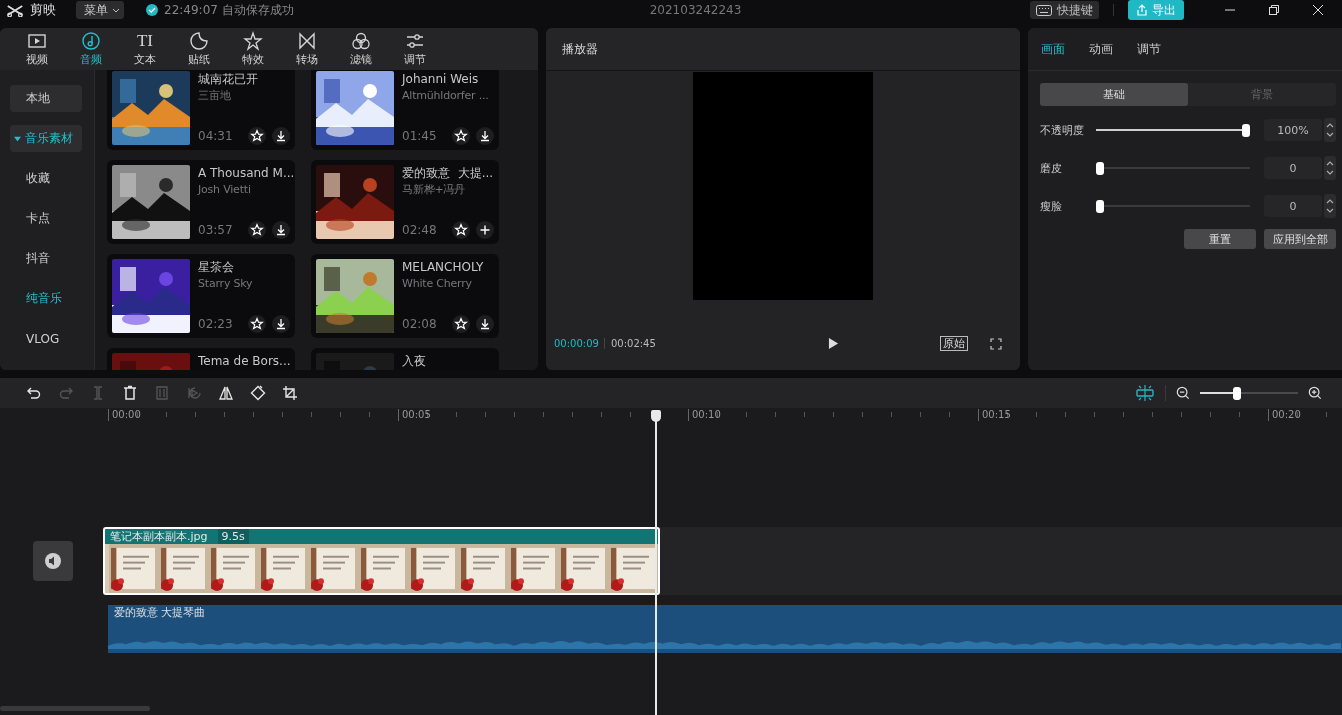 The image size is (1342, 715). Describe the element at coordinates (405, 110) in the screenshot. I see `music-card: Johanni Weis Altmühldorfer ... 01:45` at that location.